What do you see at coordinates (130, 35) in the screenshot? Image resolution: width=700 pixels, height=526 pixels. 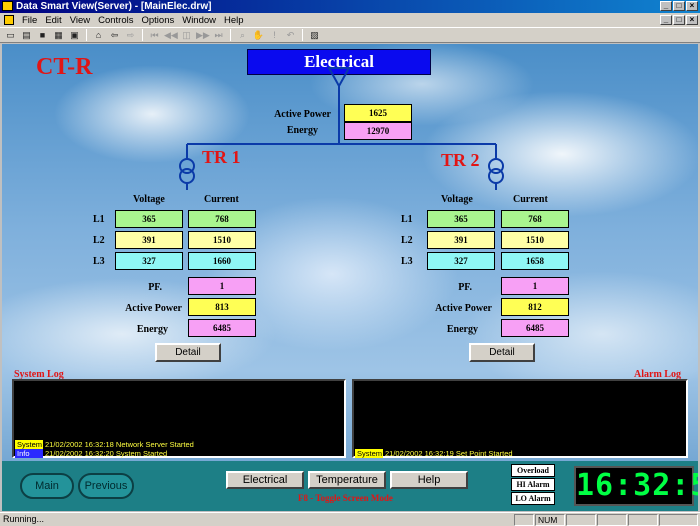 I see `forward-arrow-icon: ⇨` at bounding box center [130, 35].